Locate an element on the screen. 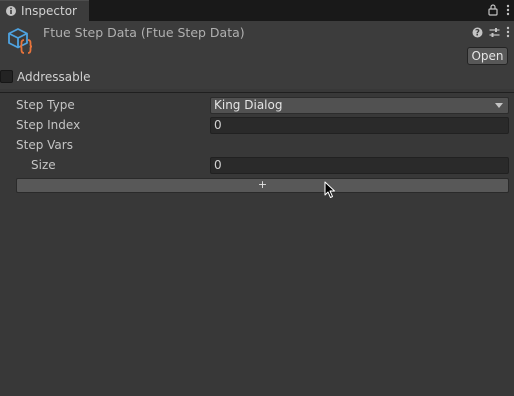  divider is located at coordinates (257, 92).